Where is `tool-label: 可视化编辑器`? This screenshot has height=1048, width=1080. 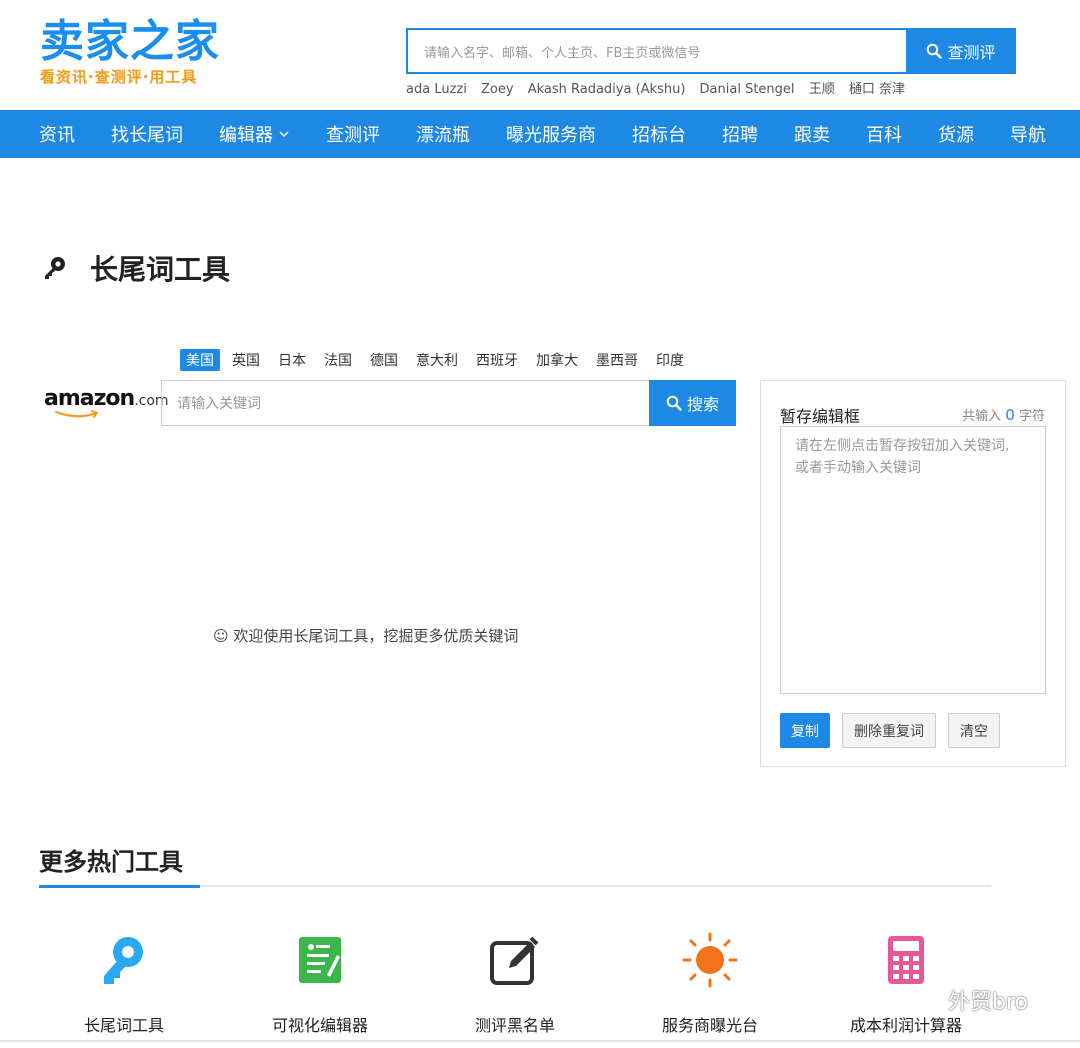
tool-label: 可视化编辑器 is located at coordinates (319, 1025).